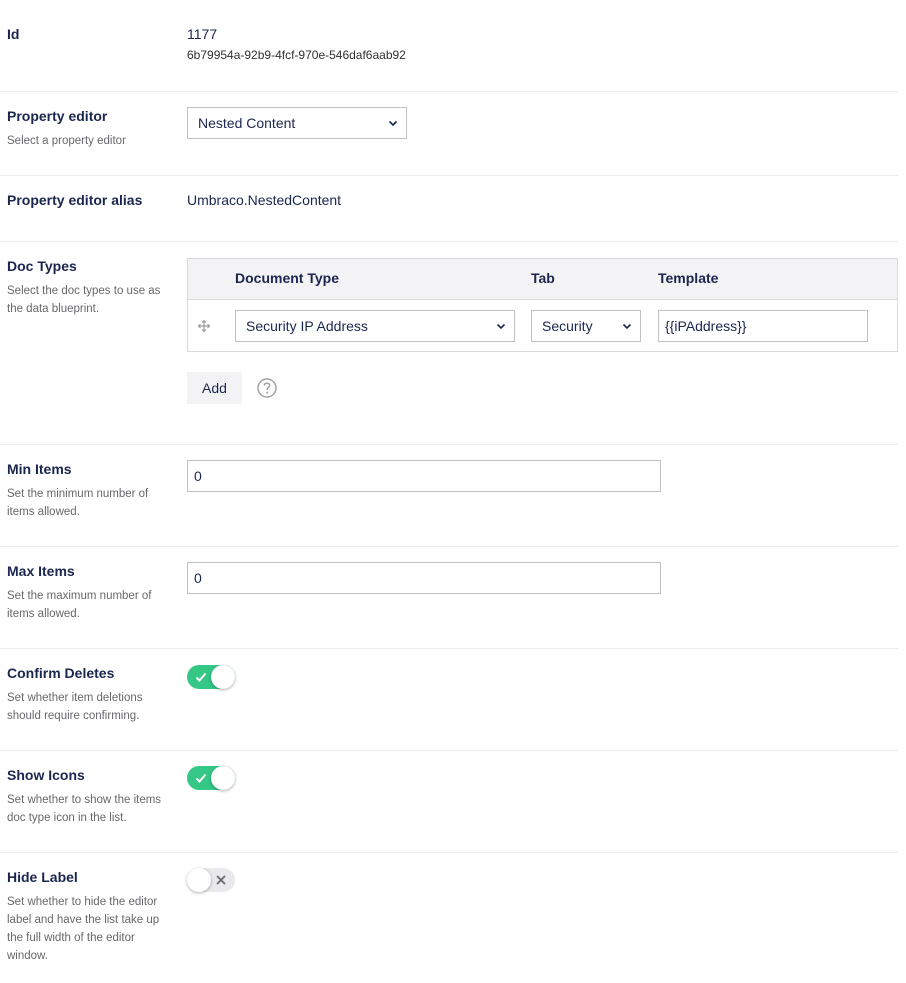  What do you see at coordinates (39, 469) in the screenshot?
I see `min-items-label: Min Items` at bounding box center [39, 469].